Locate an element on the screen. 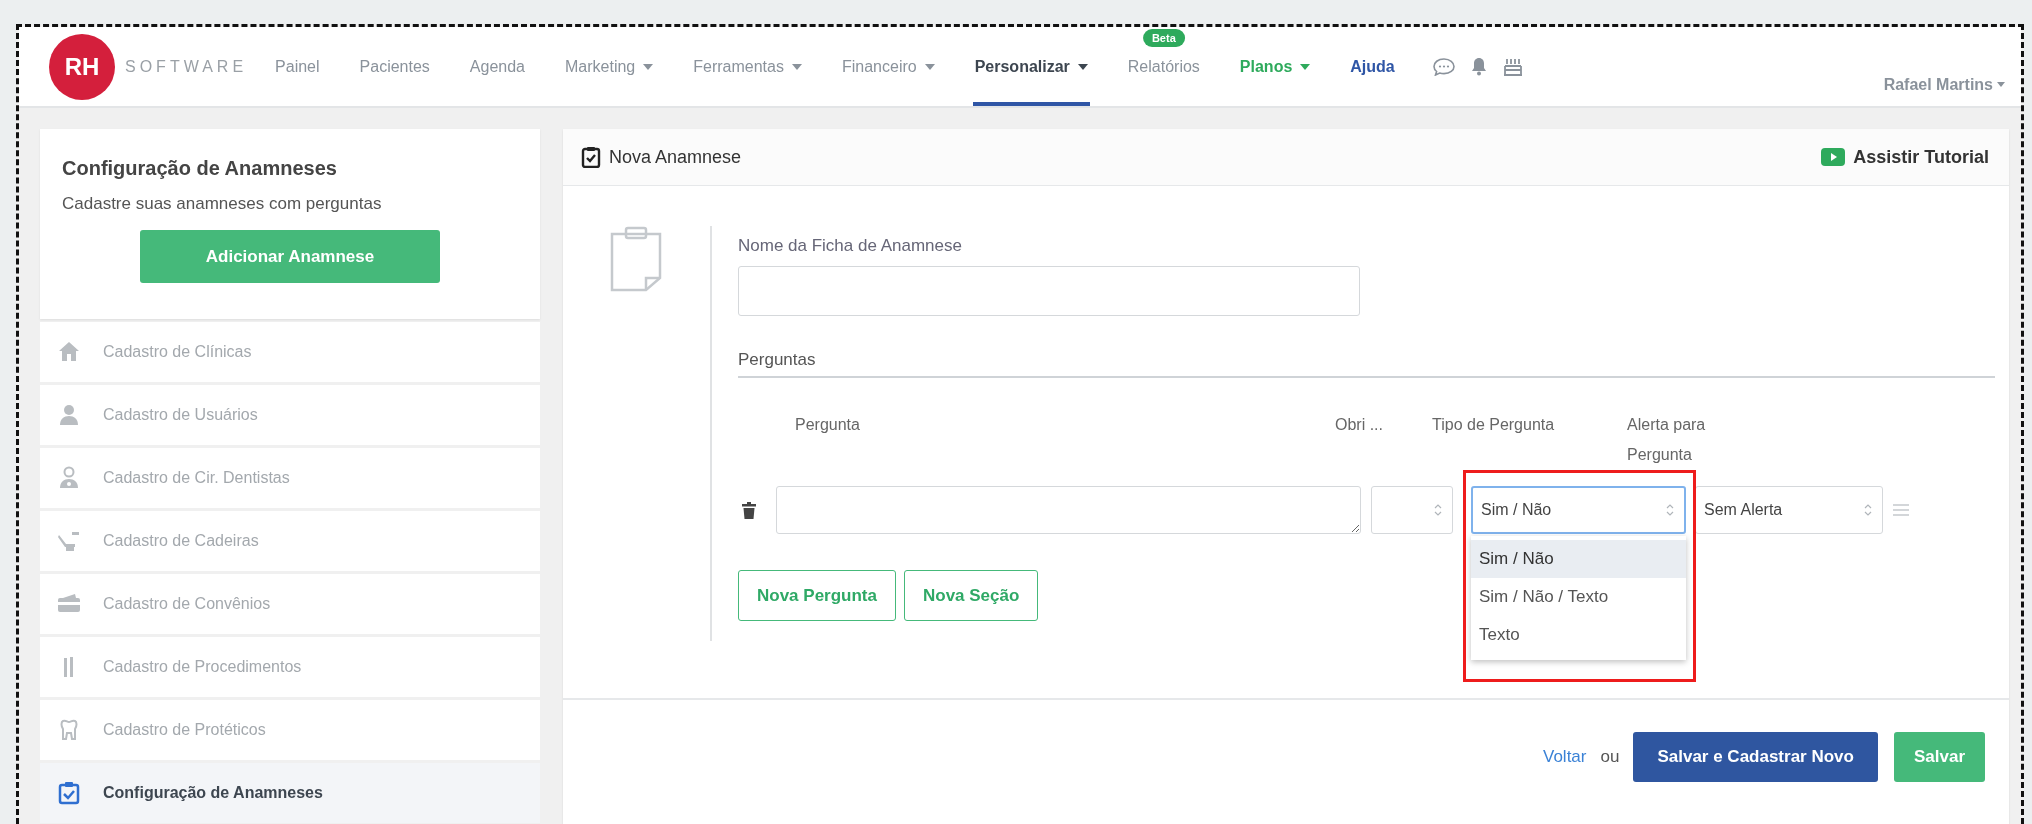  section-title: Perguntas is located at coordinates (1366, 364).